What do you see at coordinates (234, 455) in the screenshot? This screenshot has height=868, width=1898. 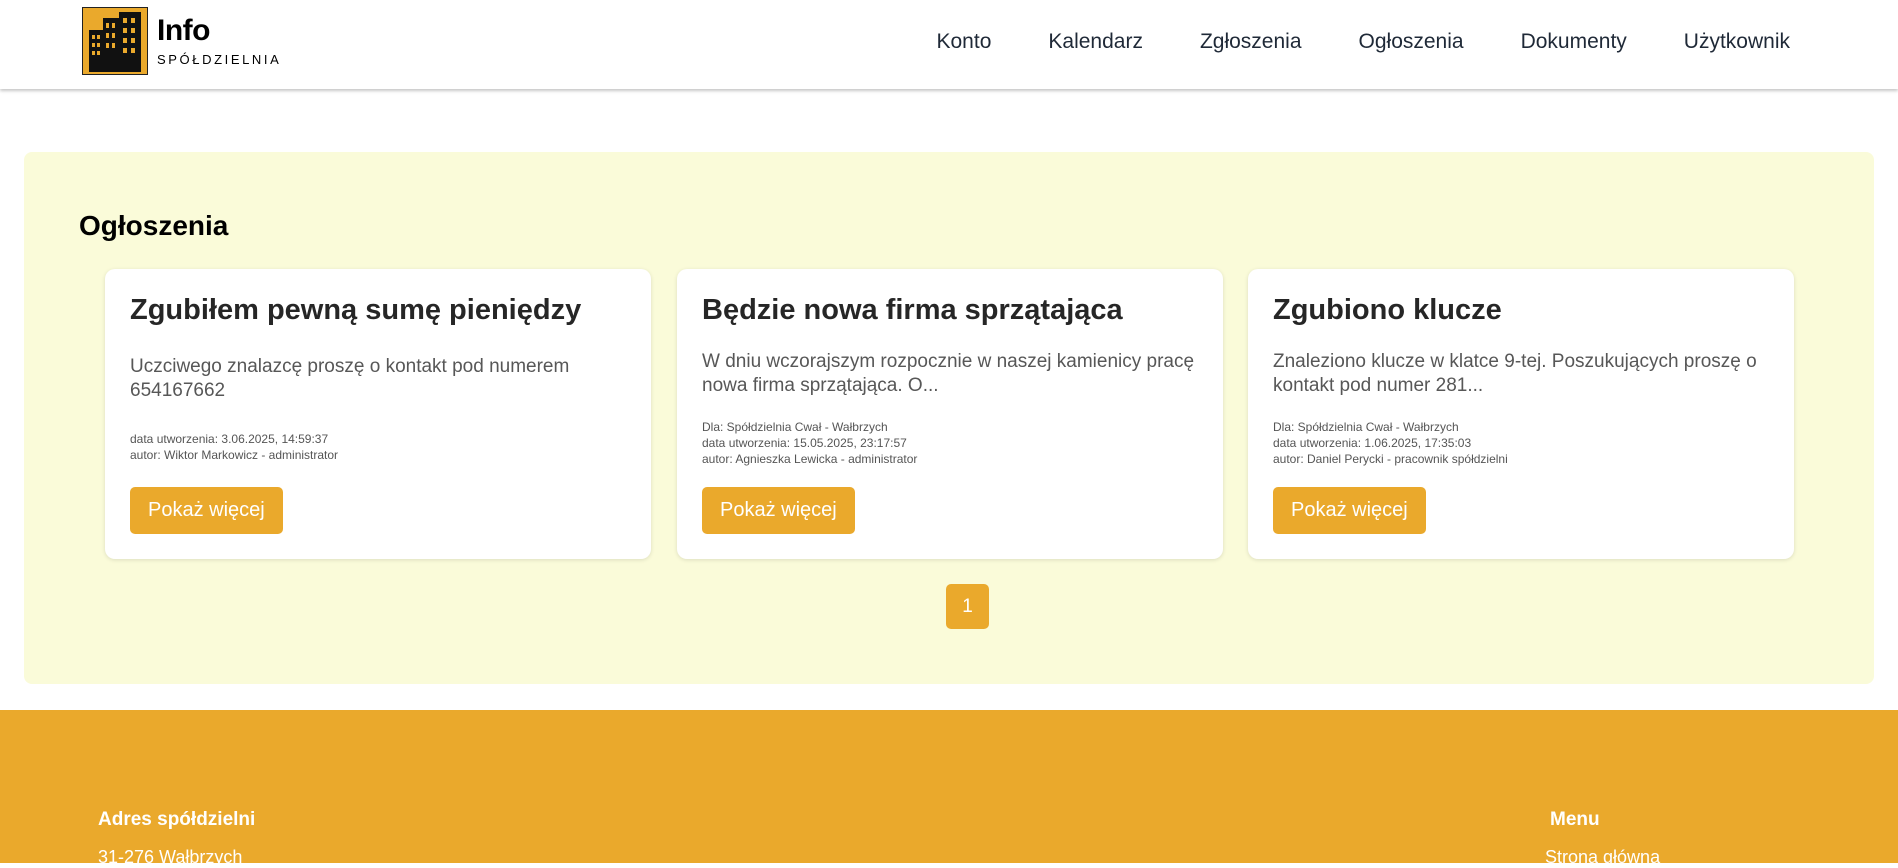 I see `card-author: autor: Wiktor Markowicz - administrator` at bounding box center [234, 455].